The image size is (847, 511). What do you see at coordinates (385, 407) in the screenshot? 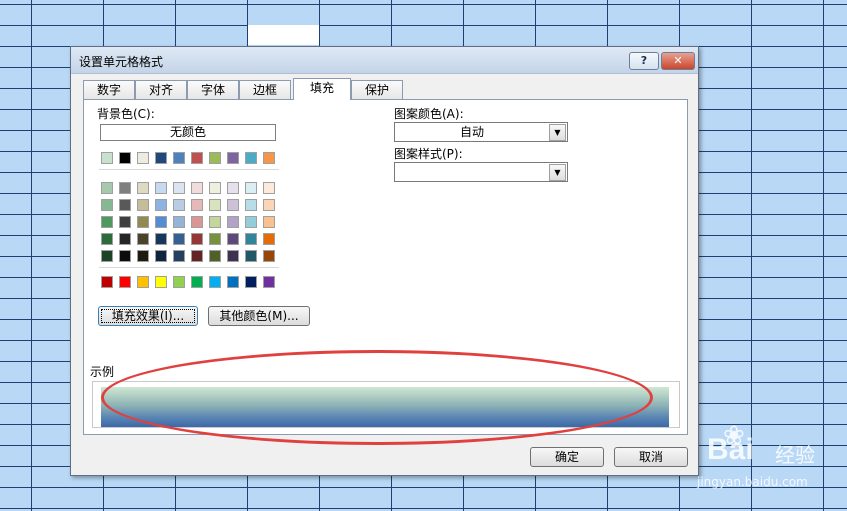
I see `gradient-sample` at bounding box center [385, 407].